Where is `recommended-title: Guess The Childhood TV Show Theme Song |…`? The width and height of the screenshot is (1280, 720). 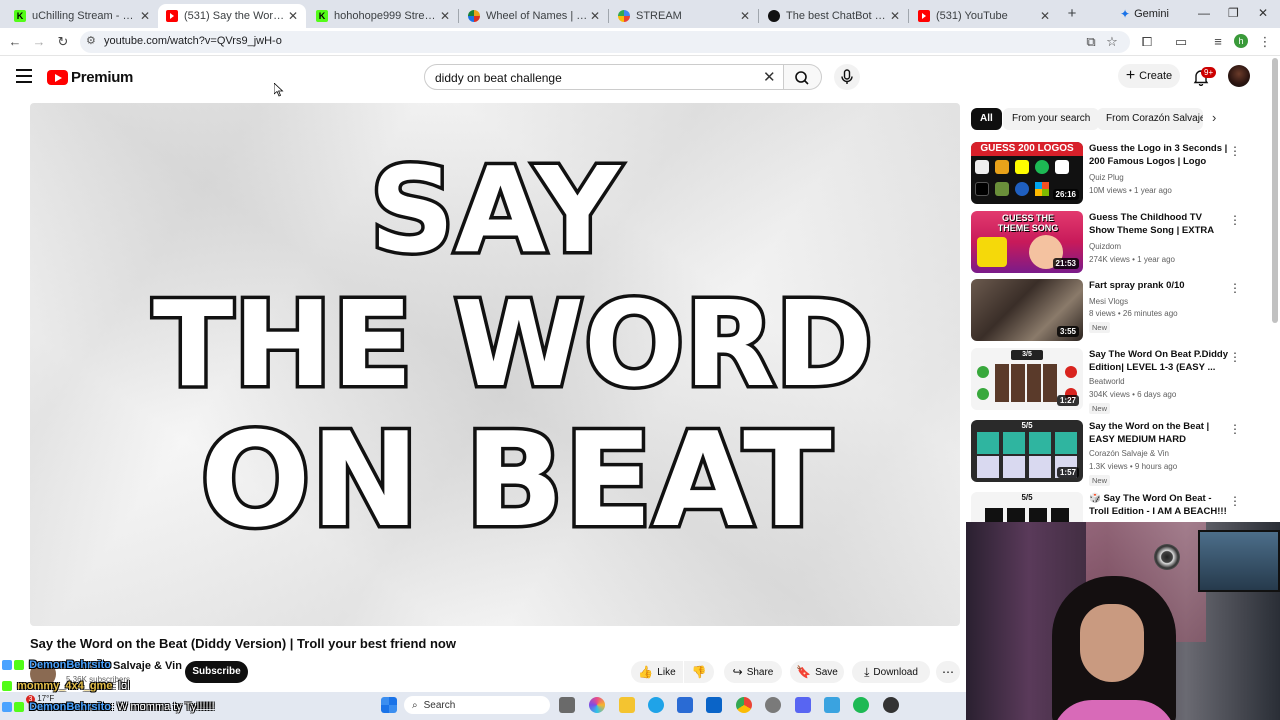 recommended-title: Guess The Childhood TV Show Theme Song |… is located at coordinates (1159, 224).